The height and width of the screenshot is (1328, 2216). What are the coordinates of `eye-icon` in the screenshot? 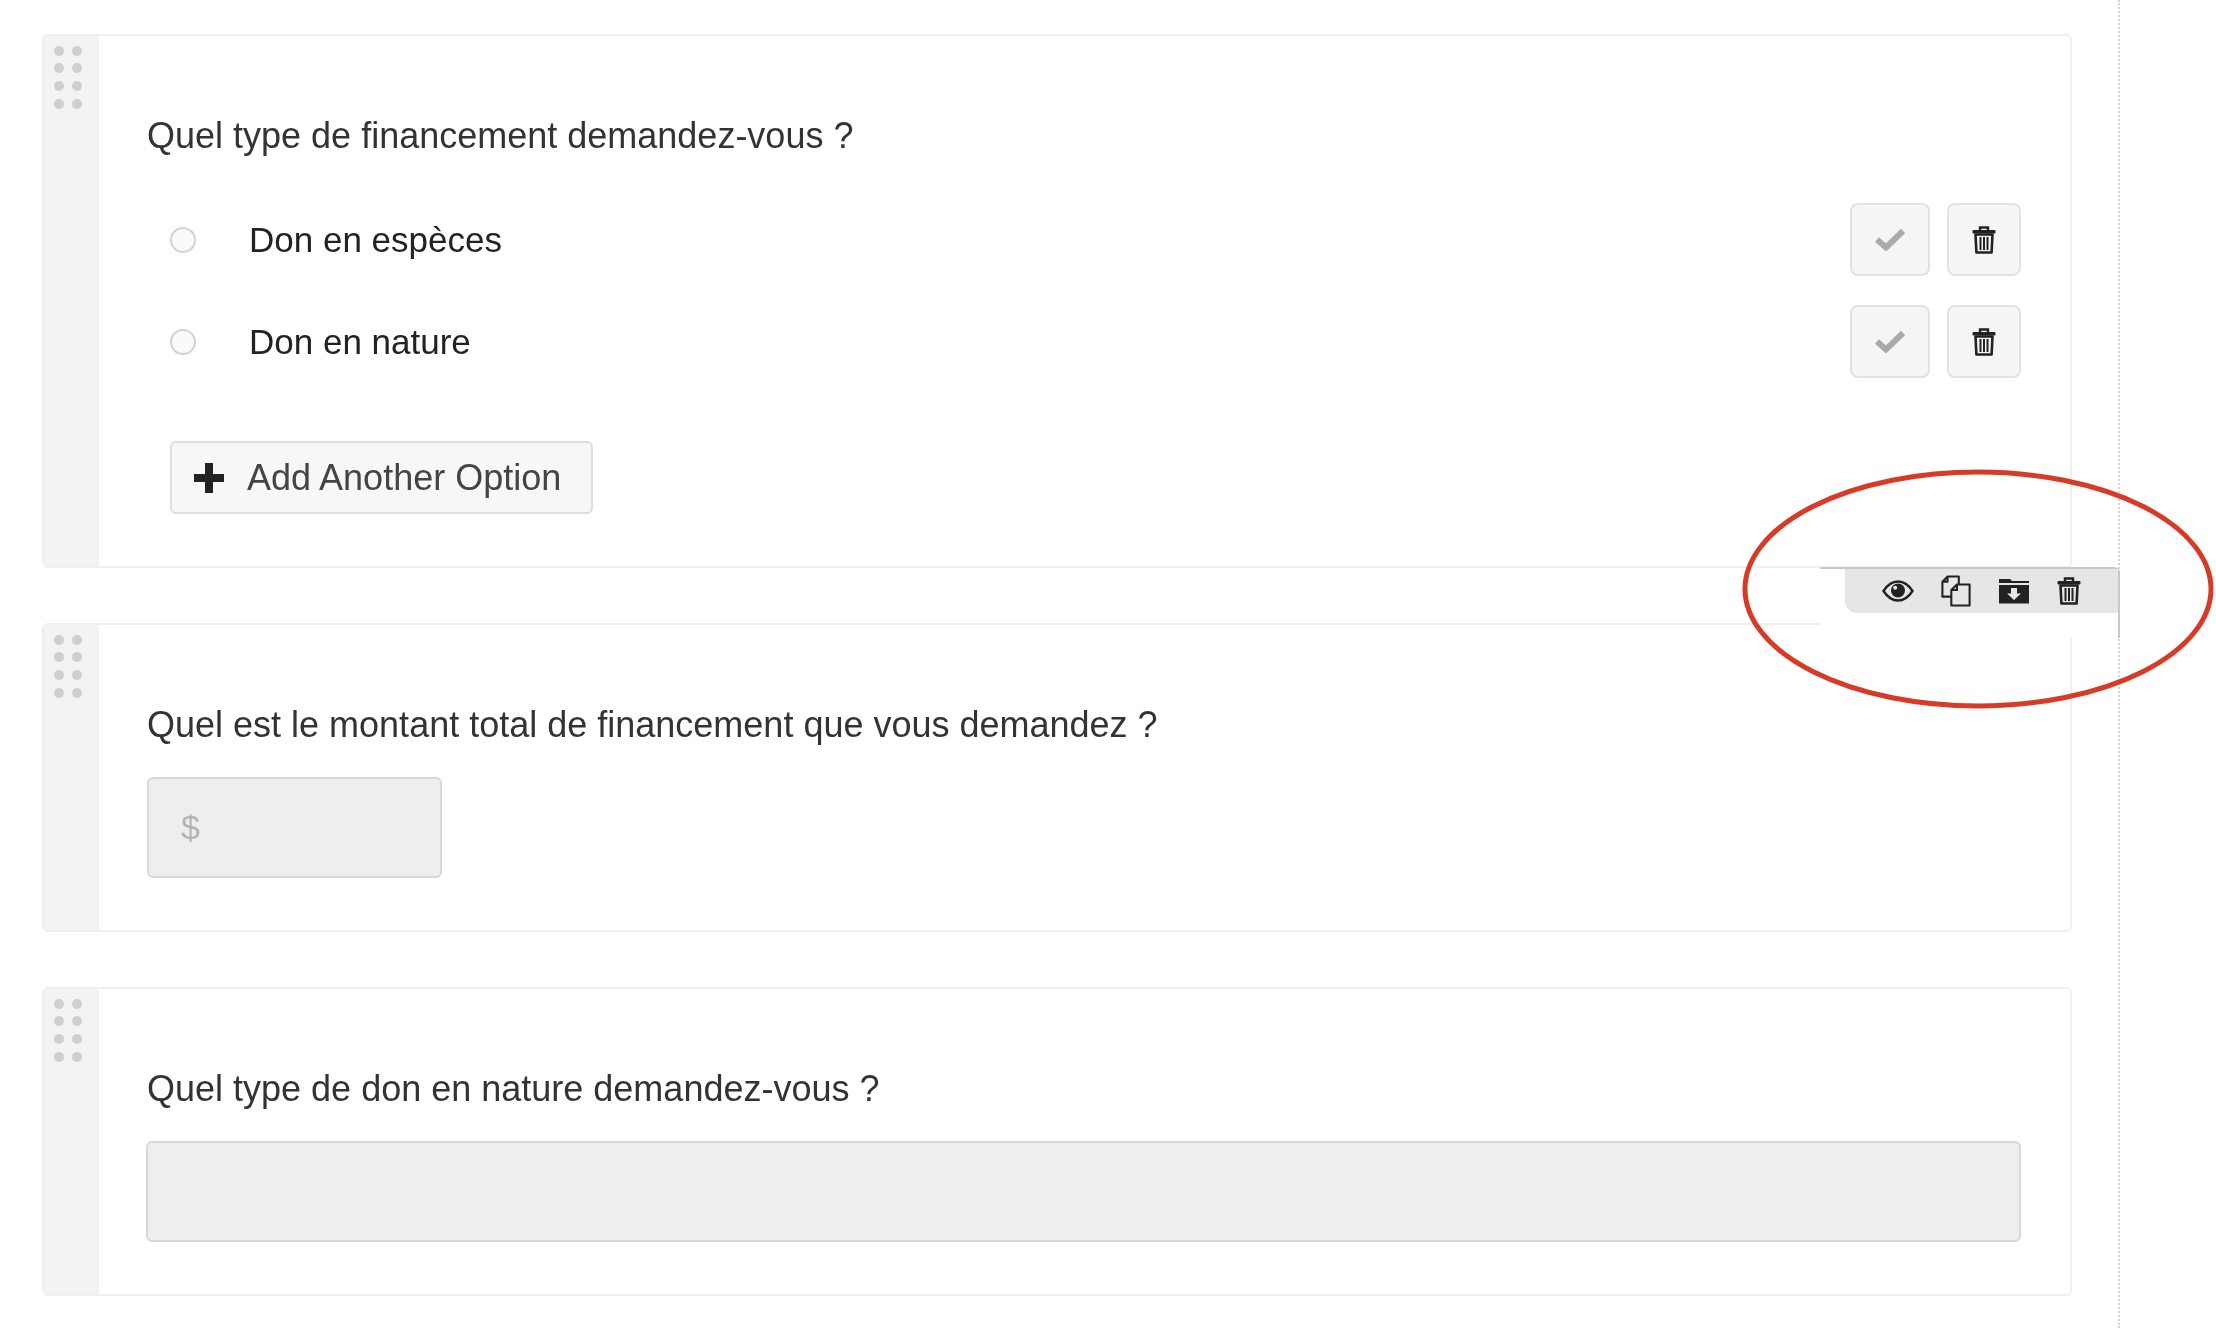 It's located at (1898, 591).